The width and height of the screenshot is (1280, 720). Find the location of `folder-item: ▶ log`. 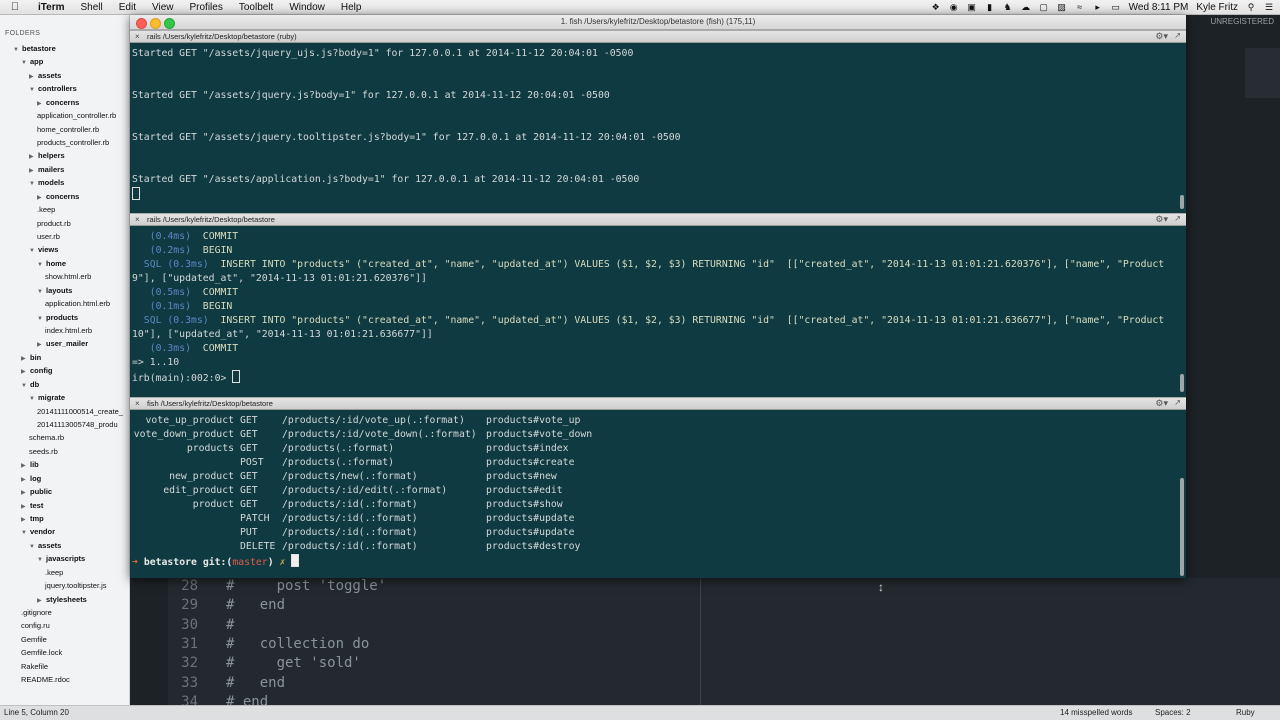

folder-item: ▶ log is located at coordinates (31, 478).